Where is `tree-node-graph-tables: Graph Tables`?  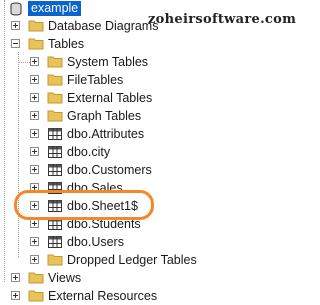
tree-node-graph-tables: Graph Tables is located at coordinates (158, 116).